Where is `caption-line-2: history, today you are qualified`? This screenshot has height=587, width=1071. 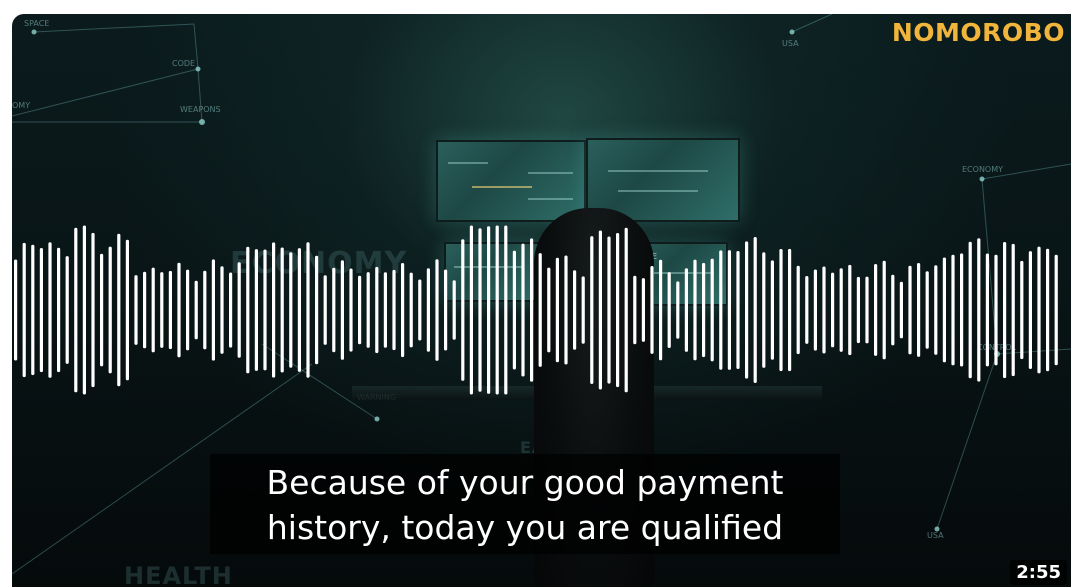 caption-line-2: history, today you are qualified is located at coordinates (525, 527).